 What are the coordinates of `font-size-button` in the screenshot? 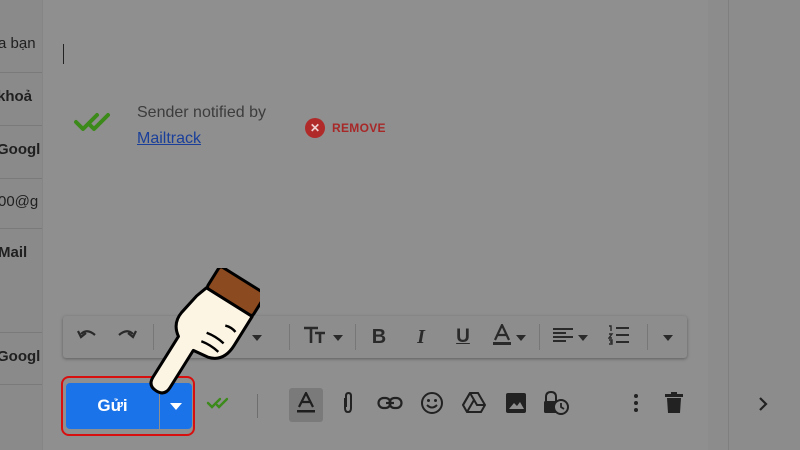 It's located at (323, 337).